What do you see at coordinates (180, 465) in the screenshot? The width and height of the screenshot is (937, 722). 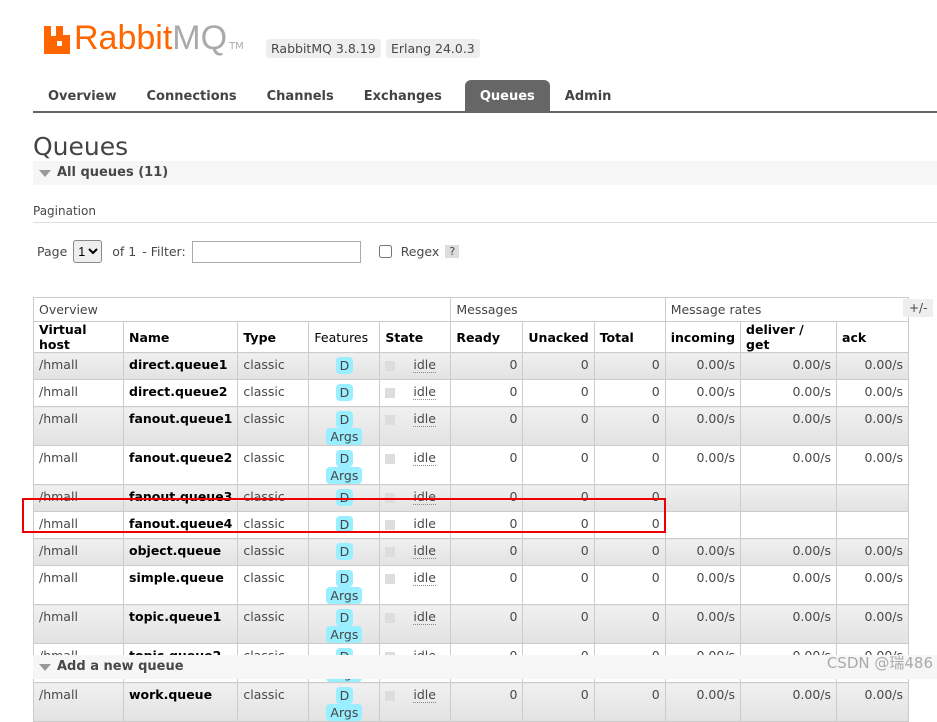 I see `queue-name-link: fanout.queue2` at bounding box center [180, 465].